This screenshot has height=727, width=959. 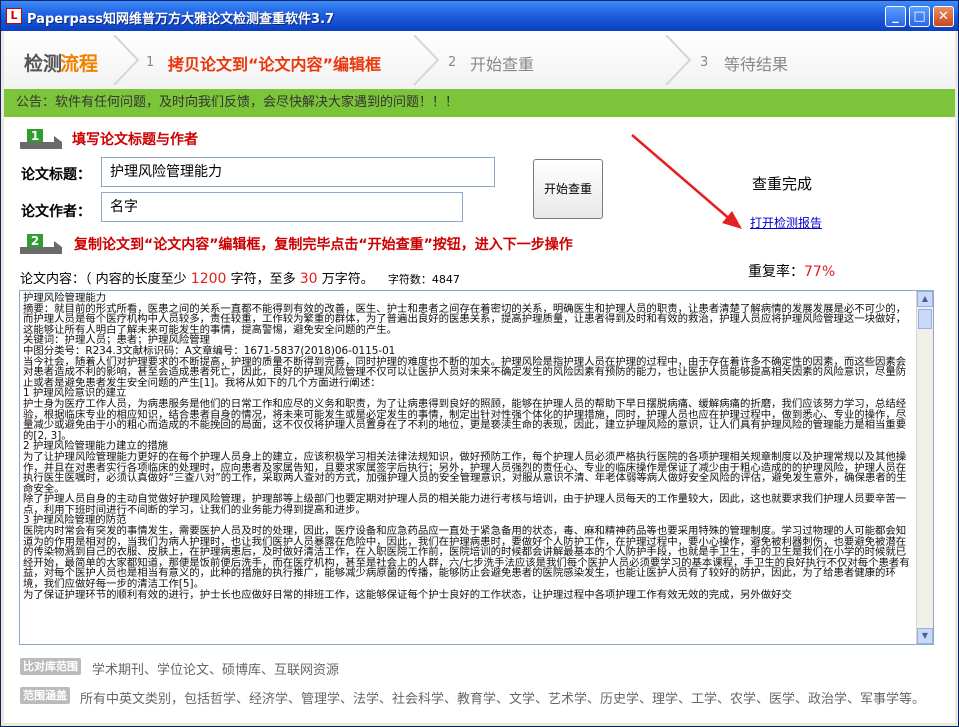 I want to click on svg-text: 2, so click(x=35, y=241).